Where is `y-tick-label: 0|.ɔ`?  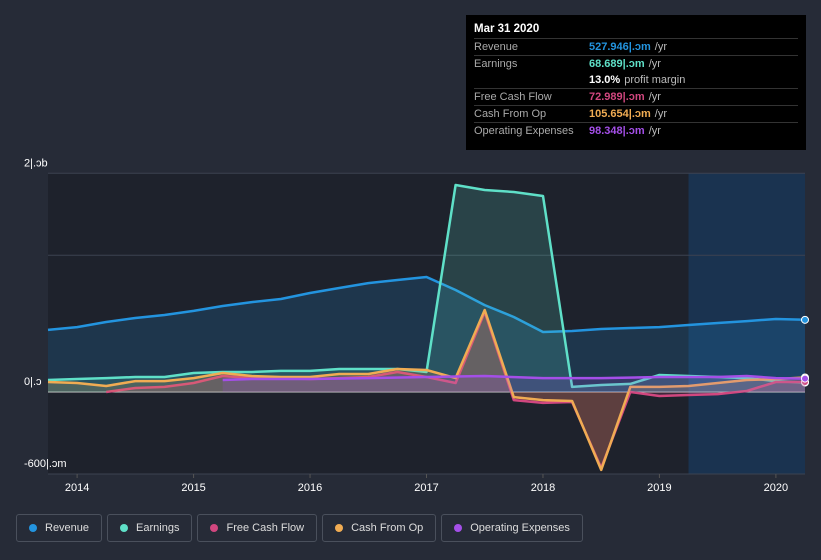
y-tick-label: 0|.ɔ is located at coordinates (33, 382).